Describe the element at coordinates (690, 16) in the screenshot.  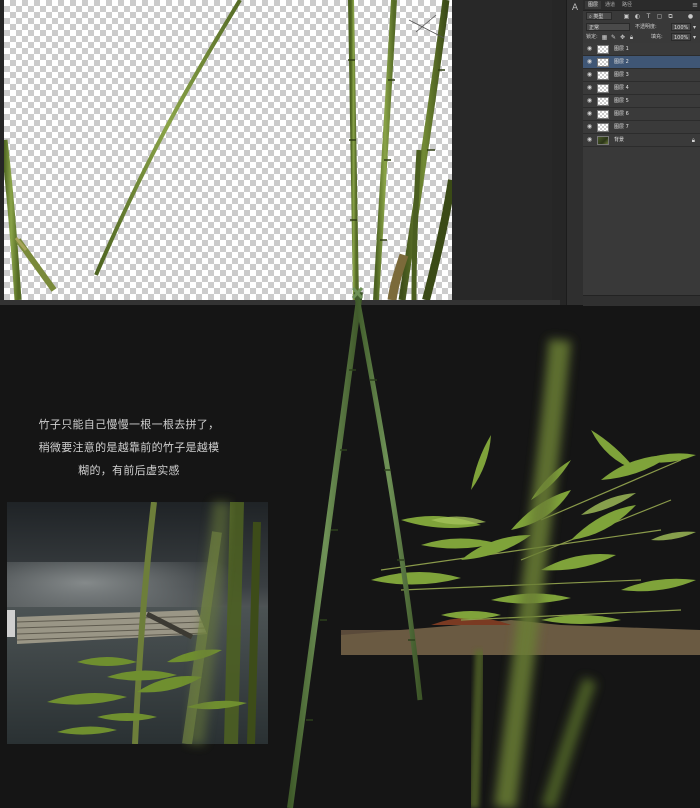
I see `filter-toggle-icon: ●` at that location.